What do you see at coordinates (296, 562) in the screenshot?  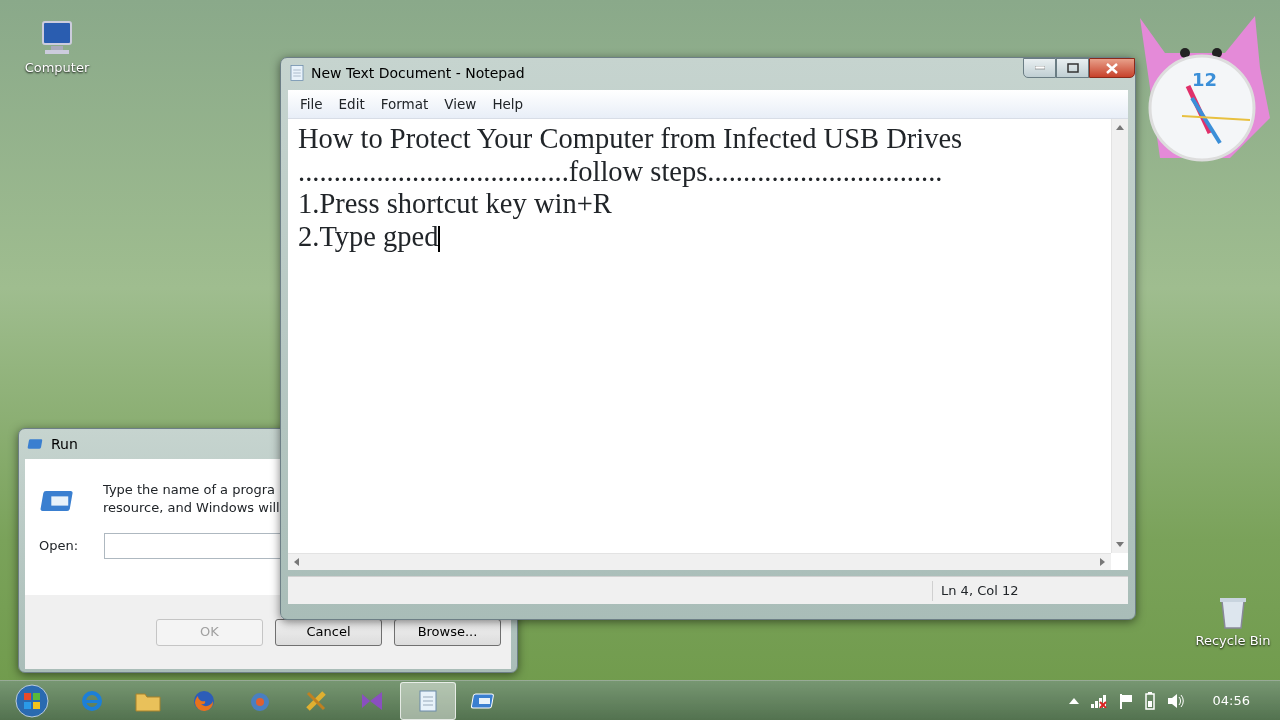 I see `scroll-left-icon` at bounding box center [296, 562].